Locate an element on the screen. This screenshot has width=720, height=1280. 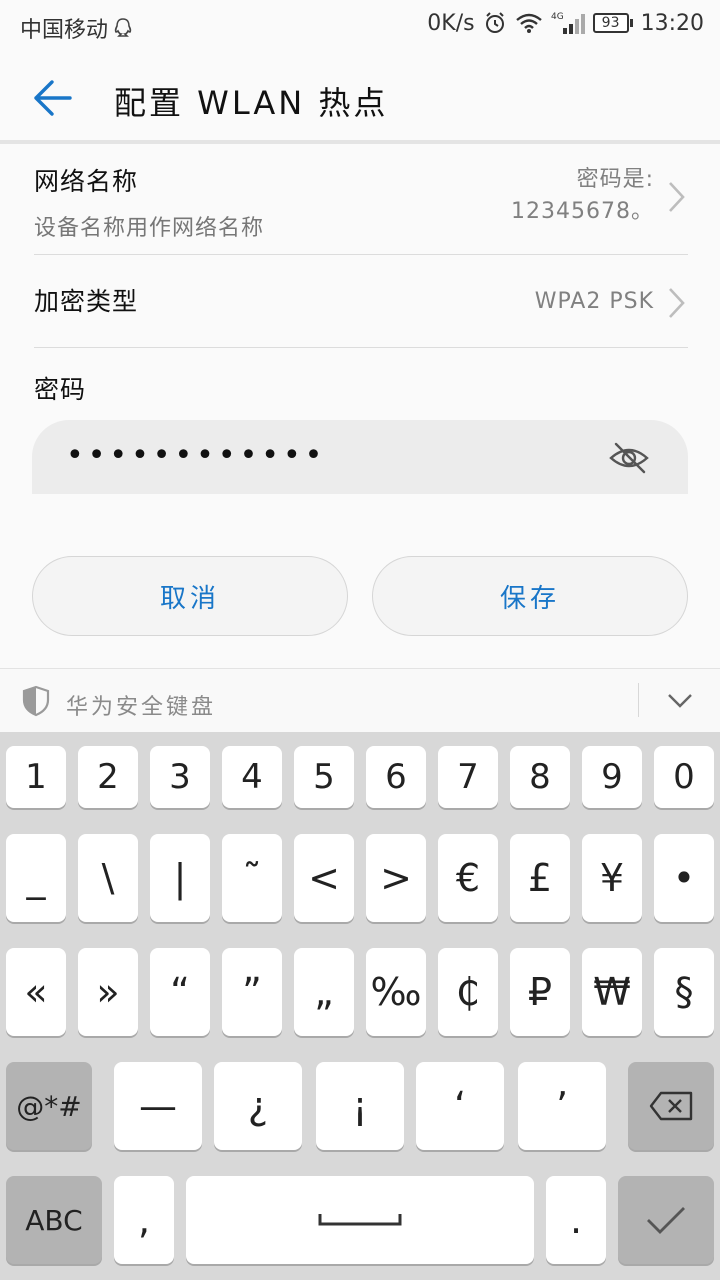
key-label: § is located at coordinates (684, 992).